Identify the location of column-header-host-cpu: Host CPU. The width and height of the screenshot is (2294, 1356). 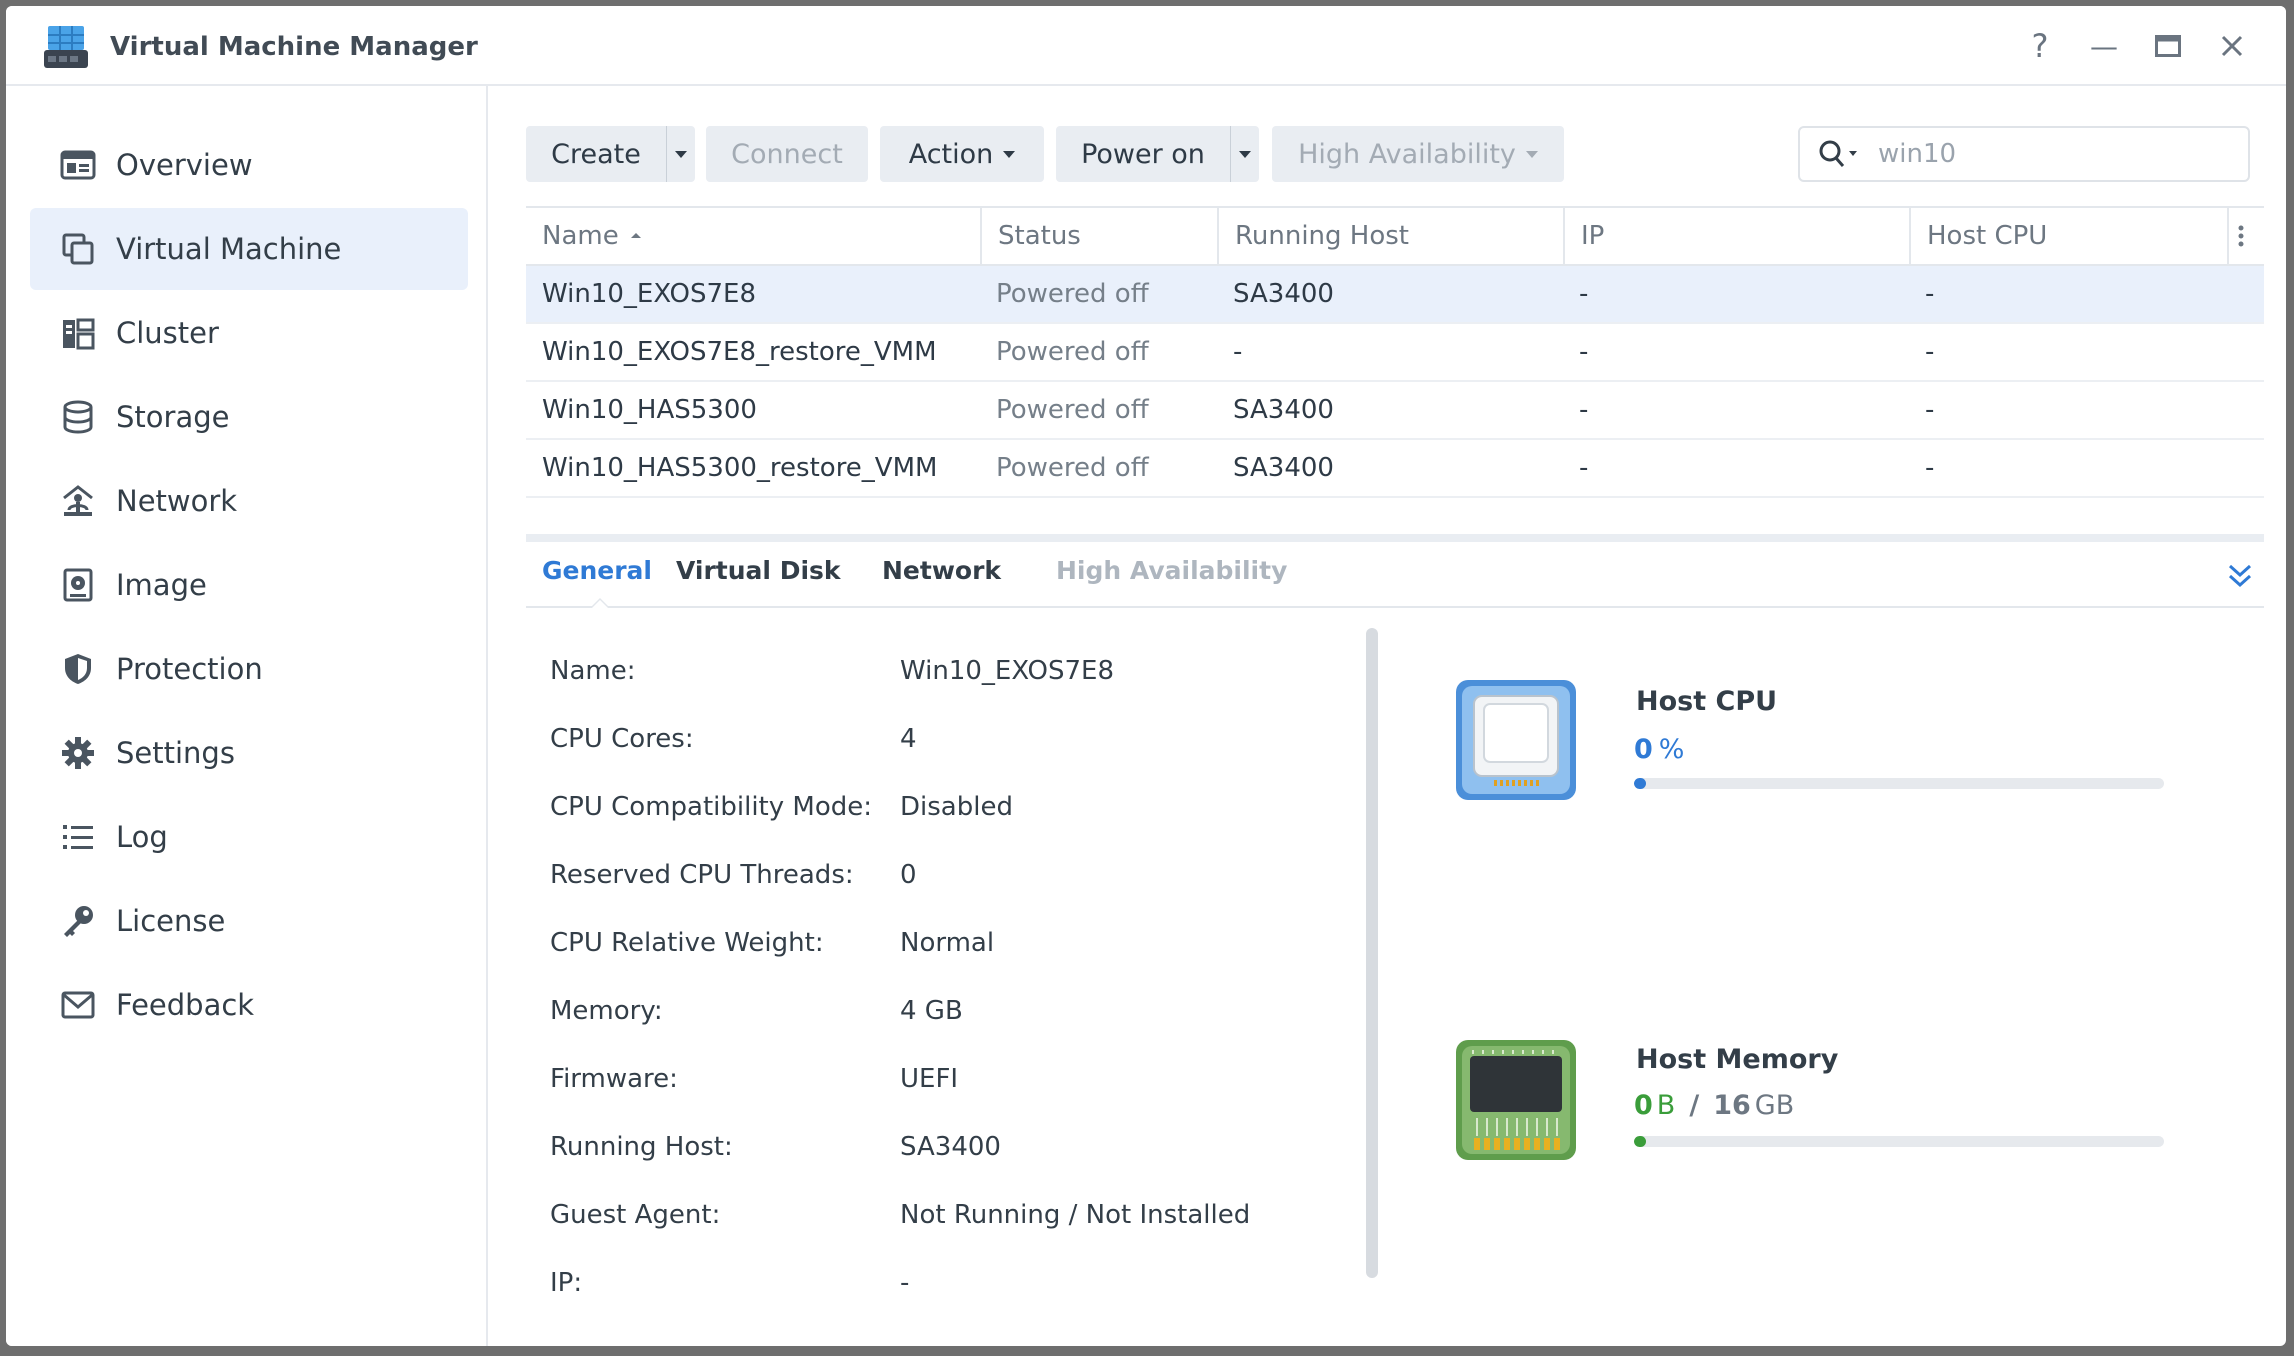
(2068, 236).